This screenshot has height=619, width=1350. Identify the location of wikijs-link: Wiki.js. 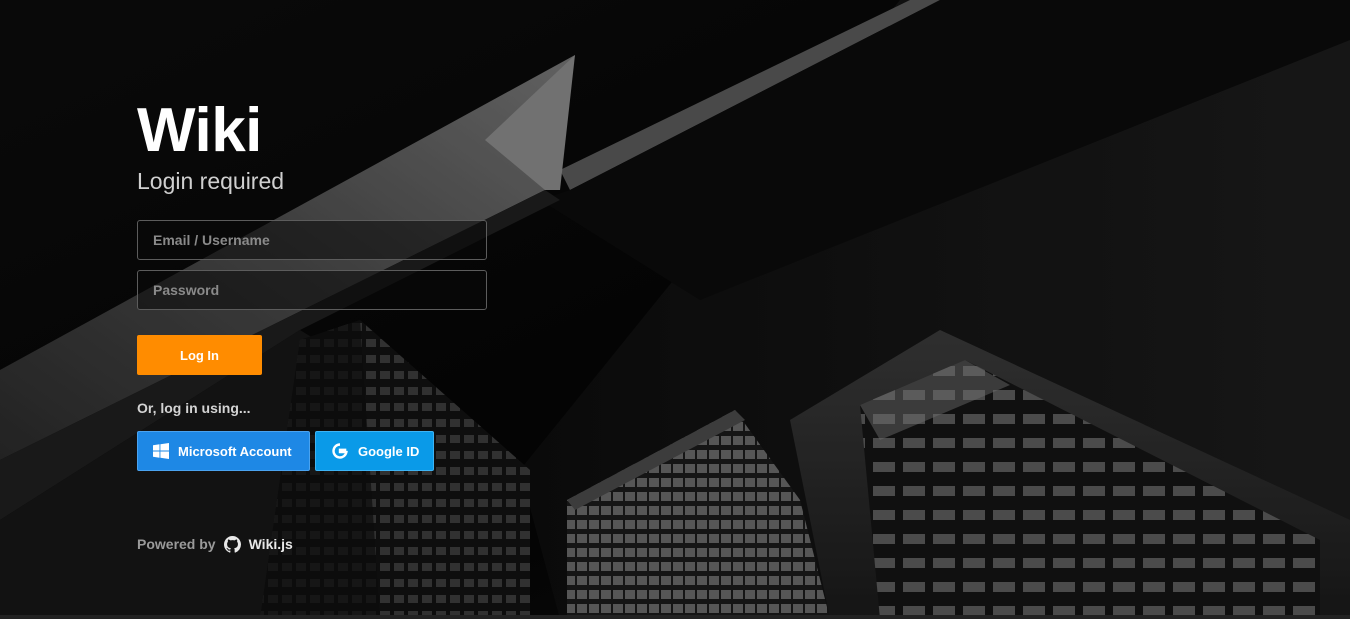
(271, 544).